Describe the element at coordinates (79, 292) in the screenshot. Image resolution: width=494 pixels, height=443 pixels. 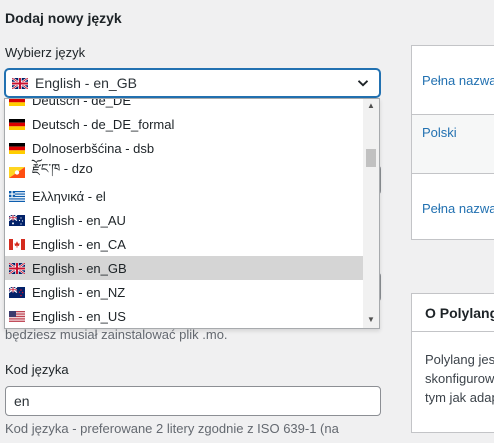
I see `language-option-label: English - en_NZ` at that location.